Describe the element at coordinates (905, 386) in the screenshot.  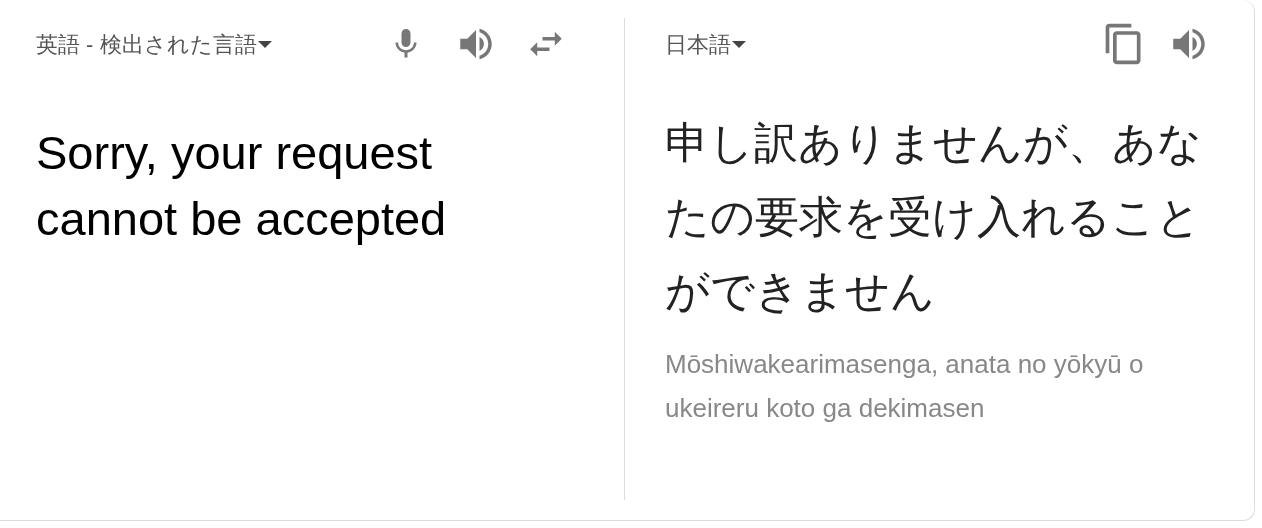
I see `romanization-text: Mōshiwakearimasenga, anata no yōkyū o ukeireru koto ga dekimasen` at that location.